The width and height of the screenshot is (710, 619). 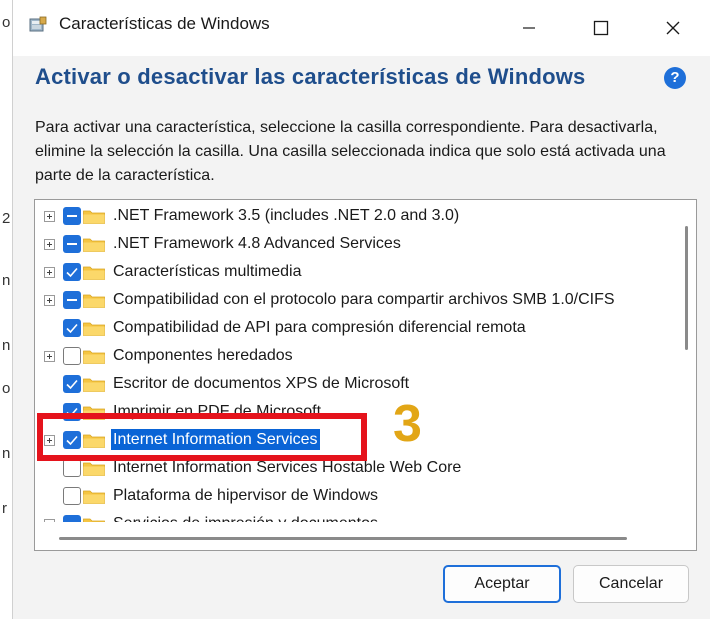 I want to click on feature-label: Servicios de impresión y documentos, so click(x=245, y=517).